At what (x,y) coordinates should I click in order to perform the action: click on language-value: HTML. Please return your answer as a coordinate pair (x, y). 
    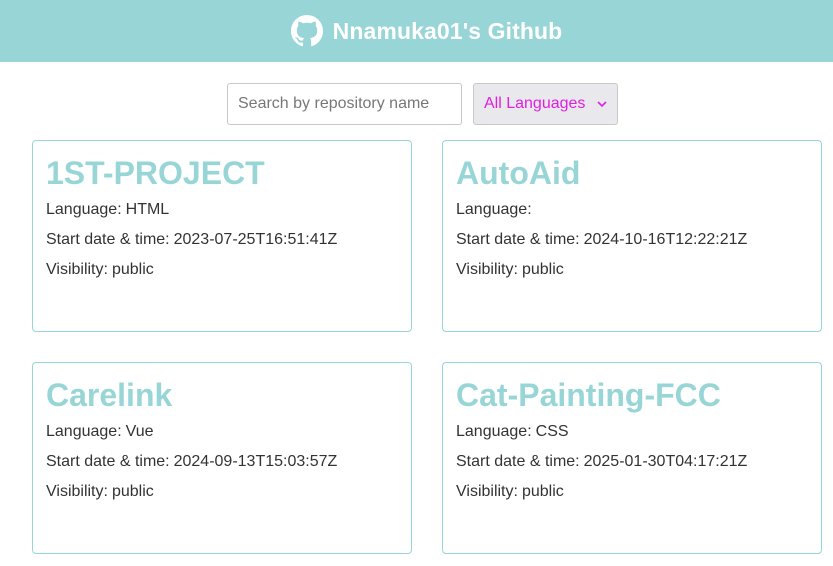
    Looking at the image, I should click on (147, 209).